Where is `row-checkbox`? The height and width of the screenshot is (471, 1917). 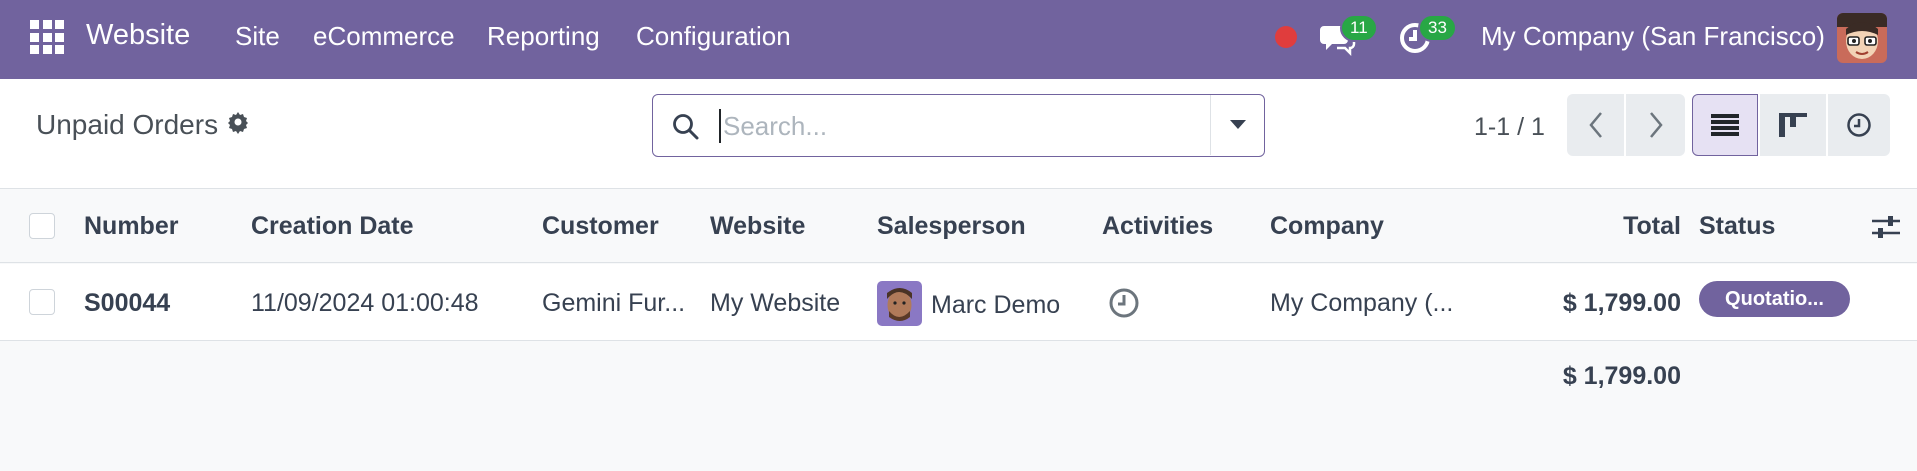 row-checkbox is located at coordinates (42, 302).